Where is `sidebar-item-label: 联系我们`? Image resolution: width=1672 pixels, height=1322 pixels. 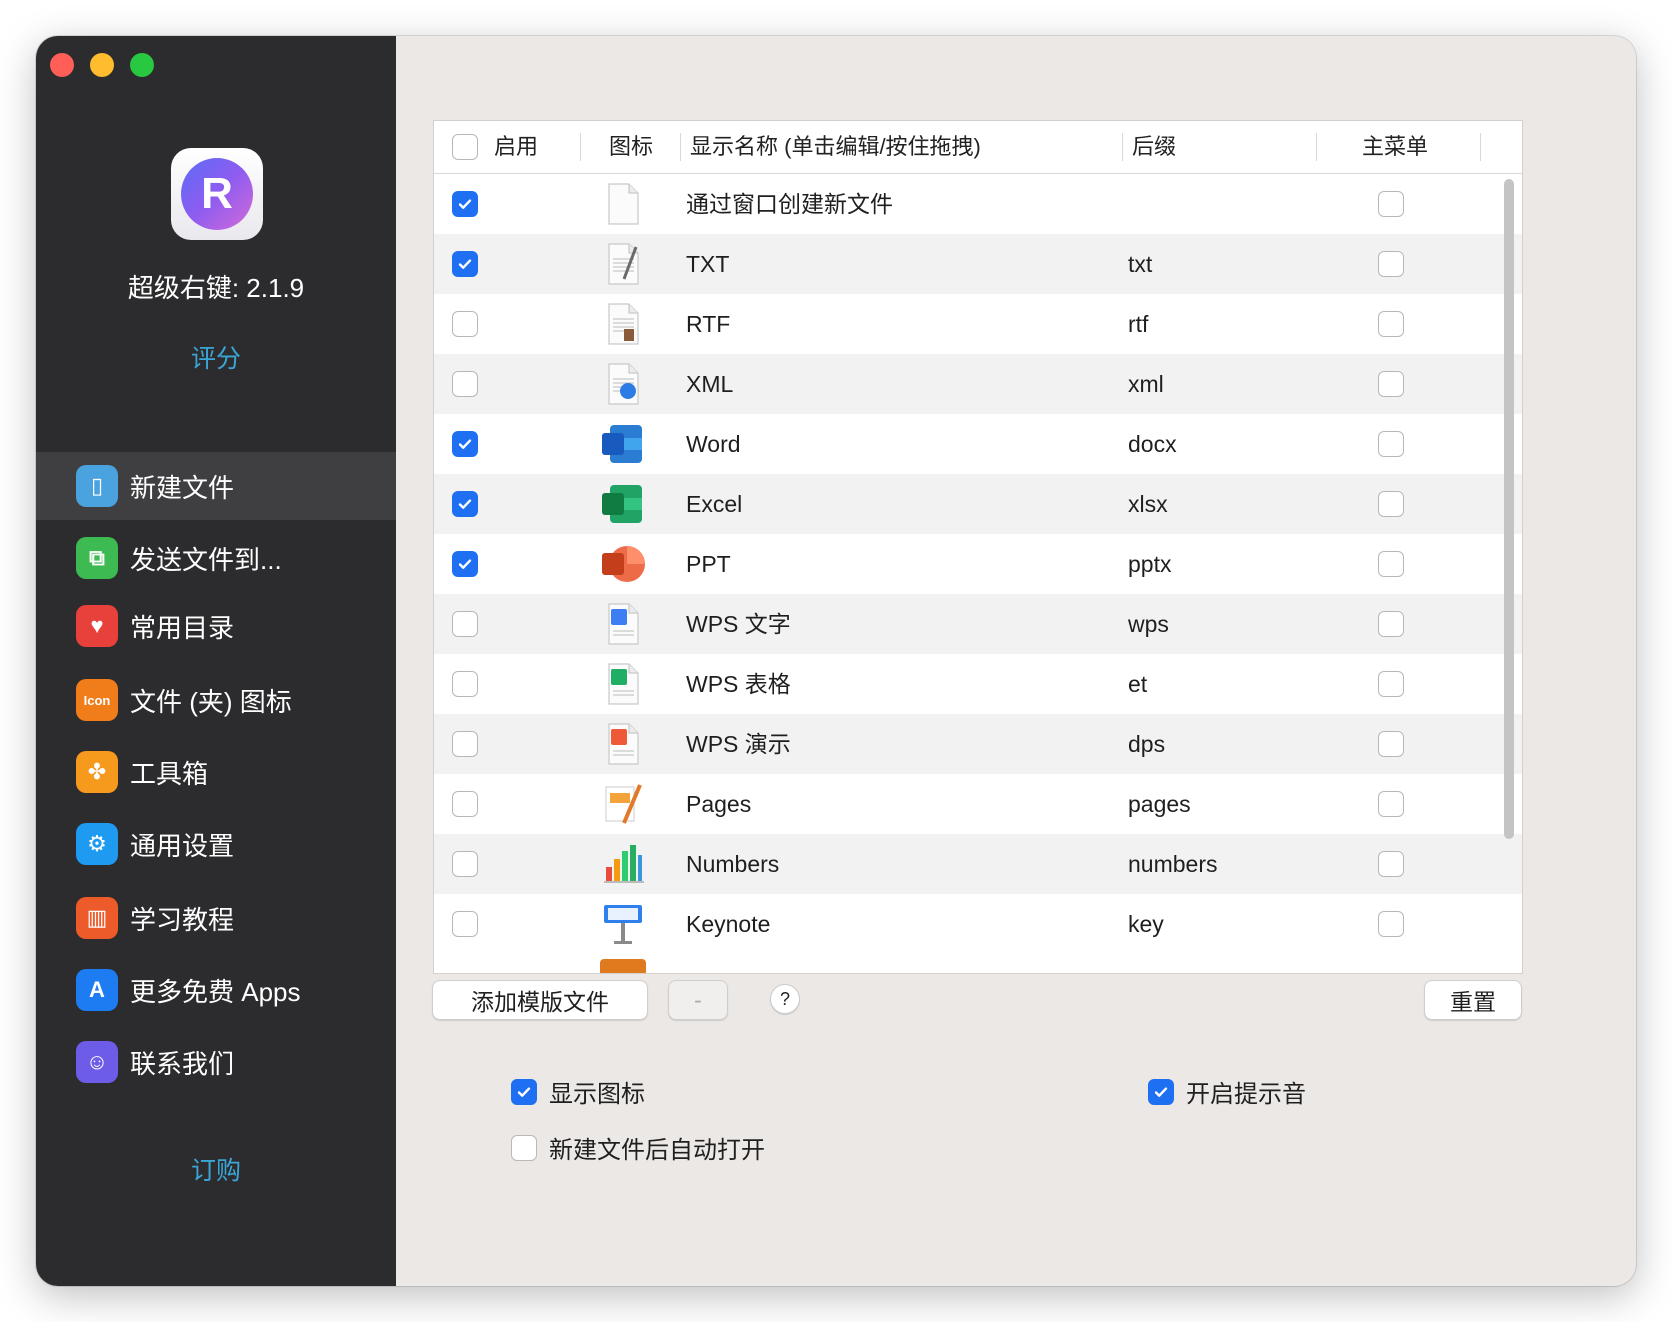 sidebar-item-label: 联系我们 is located at coordinates (182, 1062).